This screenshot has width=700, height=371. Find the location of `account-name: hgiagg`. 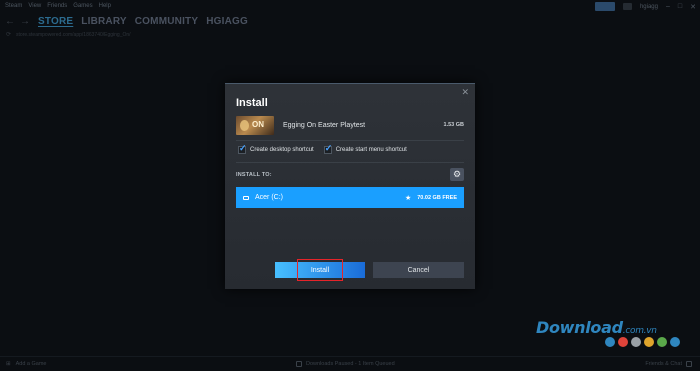

account-name: hgiagg is located at coordinates (649, 7).